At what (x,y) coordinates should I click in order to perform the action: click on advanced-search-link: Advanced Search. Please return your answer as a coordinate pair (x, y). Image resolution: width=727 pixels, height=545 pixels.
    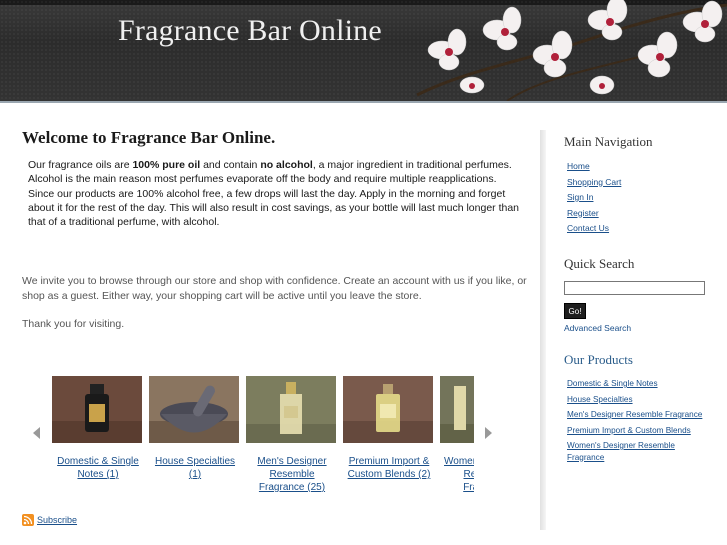
    Looking at the image, I should click on (644, 328).